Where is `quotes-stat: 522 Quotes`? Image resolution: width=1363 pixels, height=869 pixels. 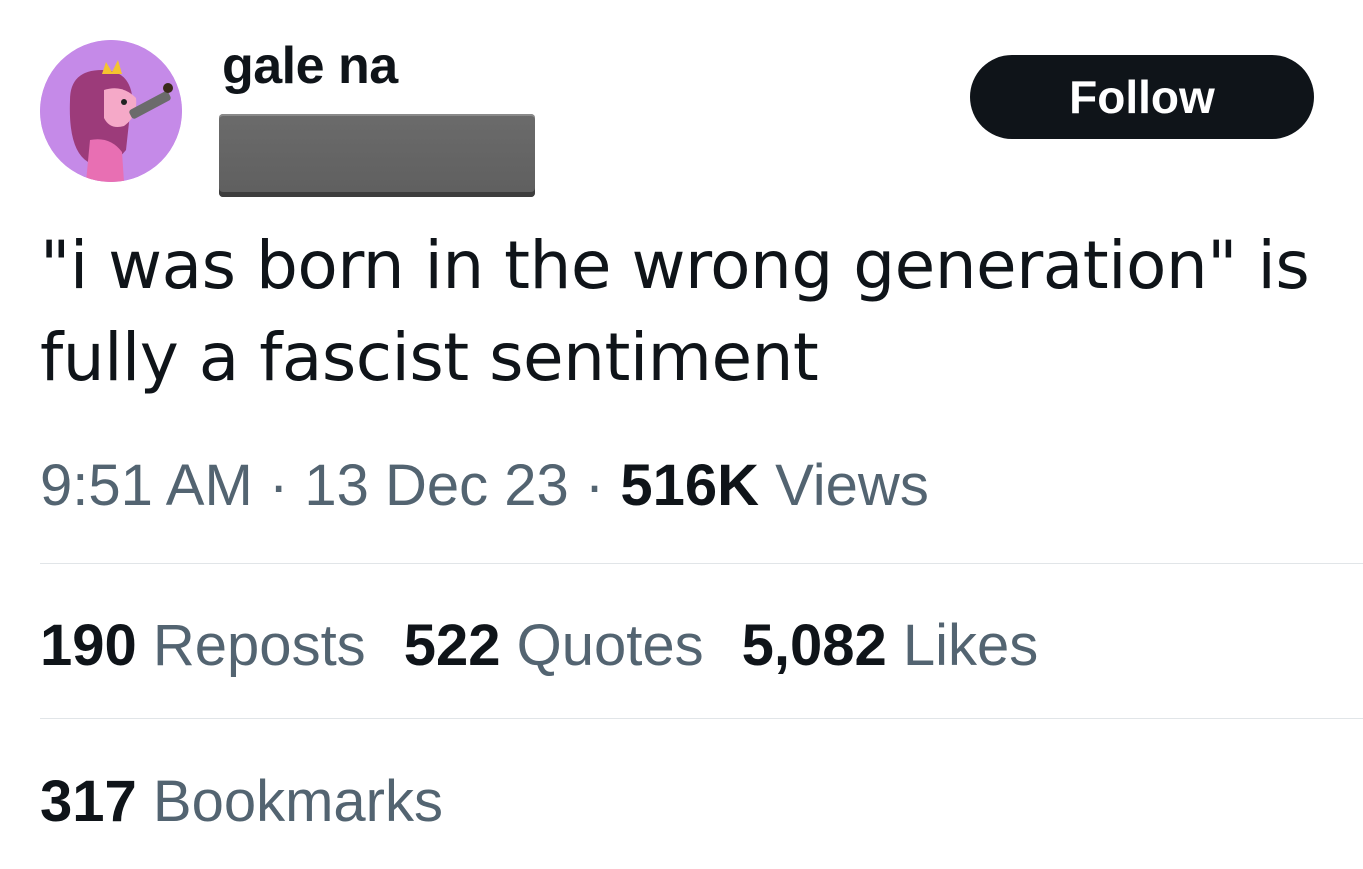 quotes-stat: 522 Quotes is located at coordinates (554, 646).